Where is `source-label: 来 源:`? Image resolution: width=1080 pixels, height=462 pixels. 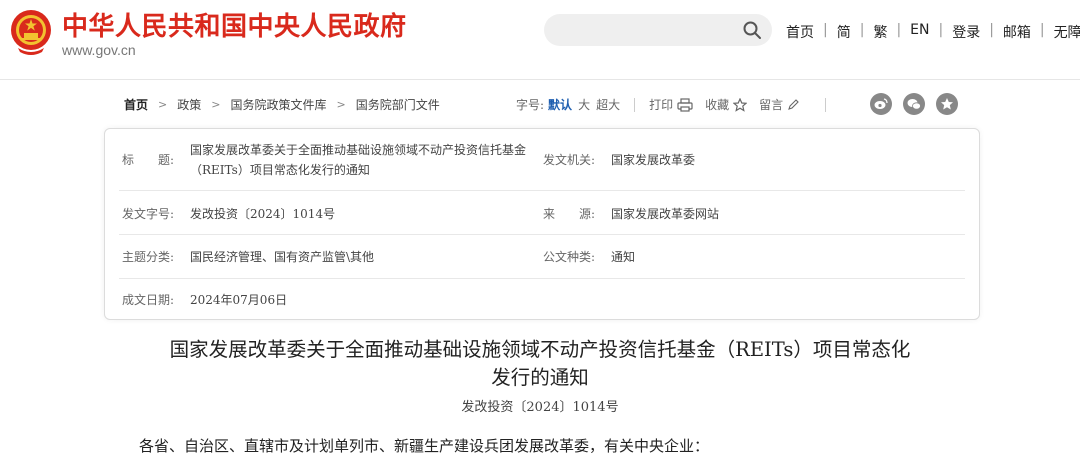
source-label: 来 源: is located at coordinates (569, 214).